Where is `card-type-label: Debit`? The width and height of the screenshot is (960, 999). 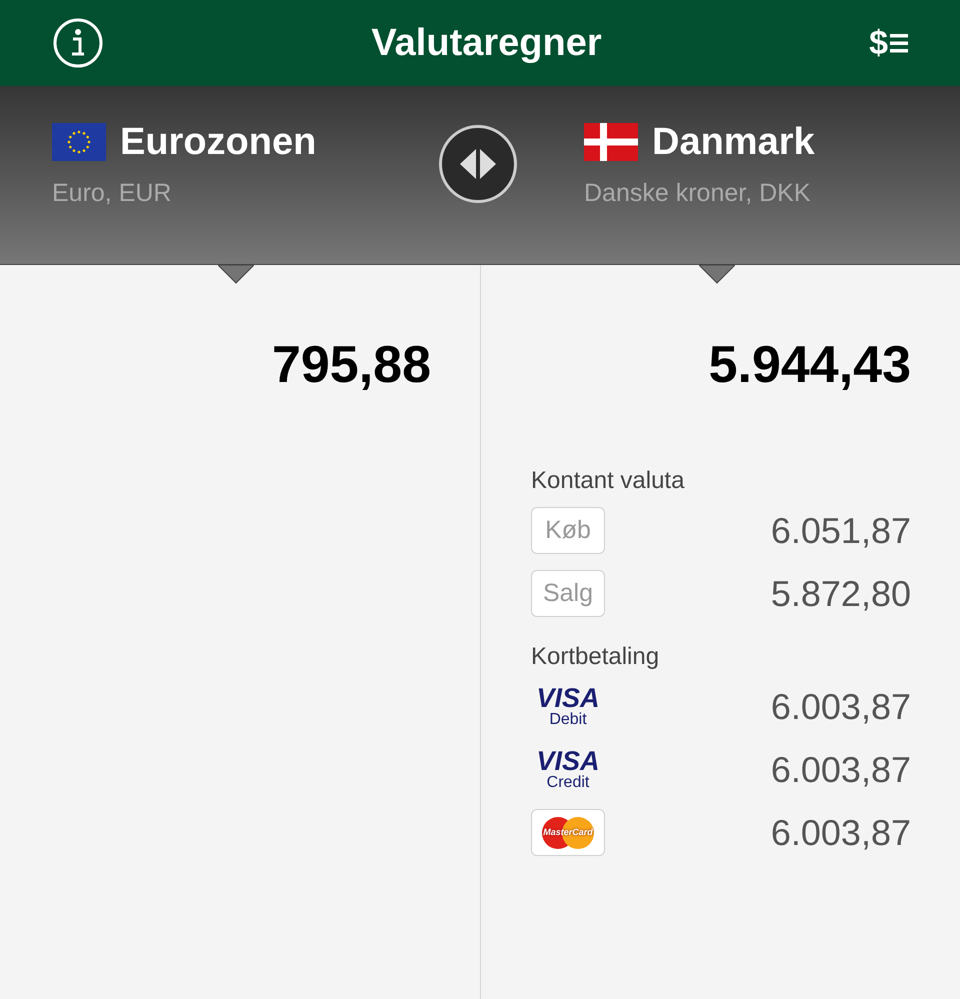 card-type-label: Debit is located at coordinates (568, 720).